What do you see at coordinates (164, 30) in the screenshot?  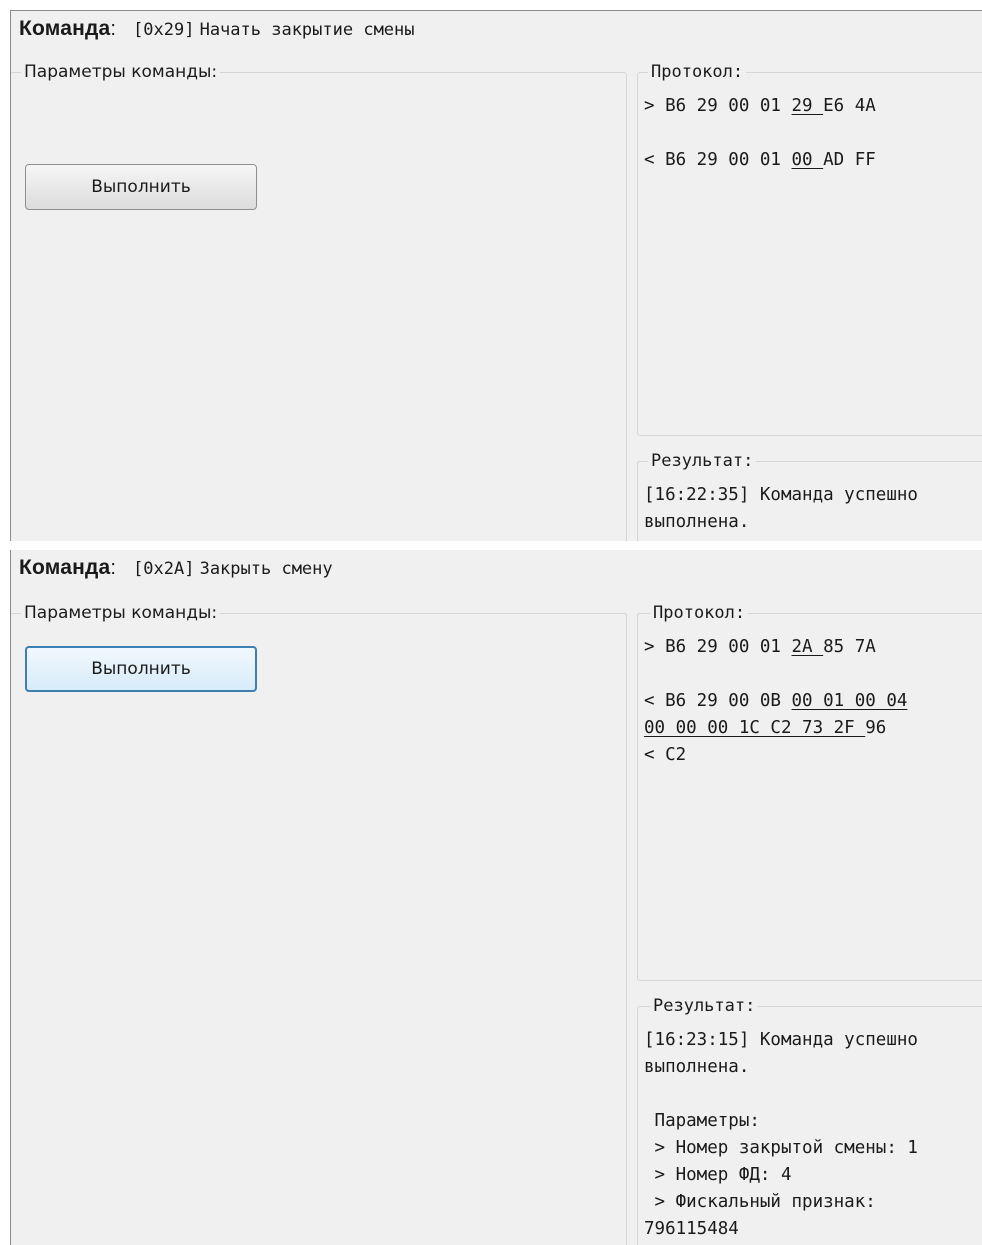 I see `command-code: [0x29]` at bounding box center [164, 30].